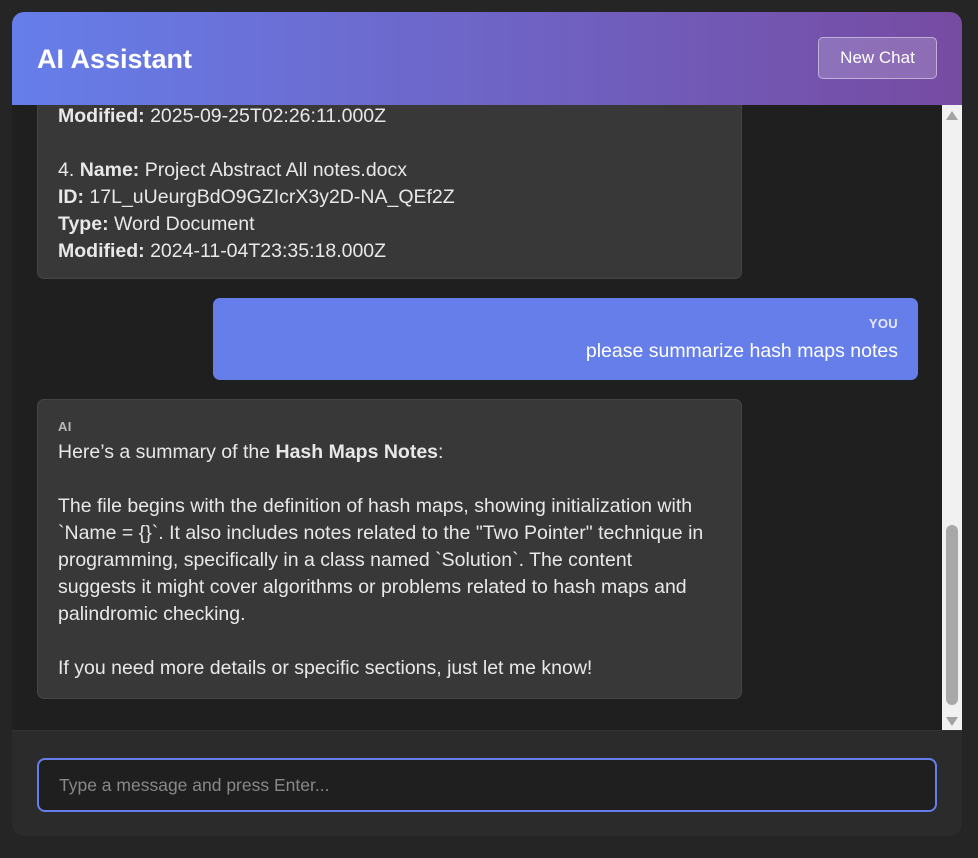 The image size is (978, 858). What do you see at coordinates (115, 59) in the screenshot?
I see `app-title: AI Assistant` at bounding box center [115, 59].